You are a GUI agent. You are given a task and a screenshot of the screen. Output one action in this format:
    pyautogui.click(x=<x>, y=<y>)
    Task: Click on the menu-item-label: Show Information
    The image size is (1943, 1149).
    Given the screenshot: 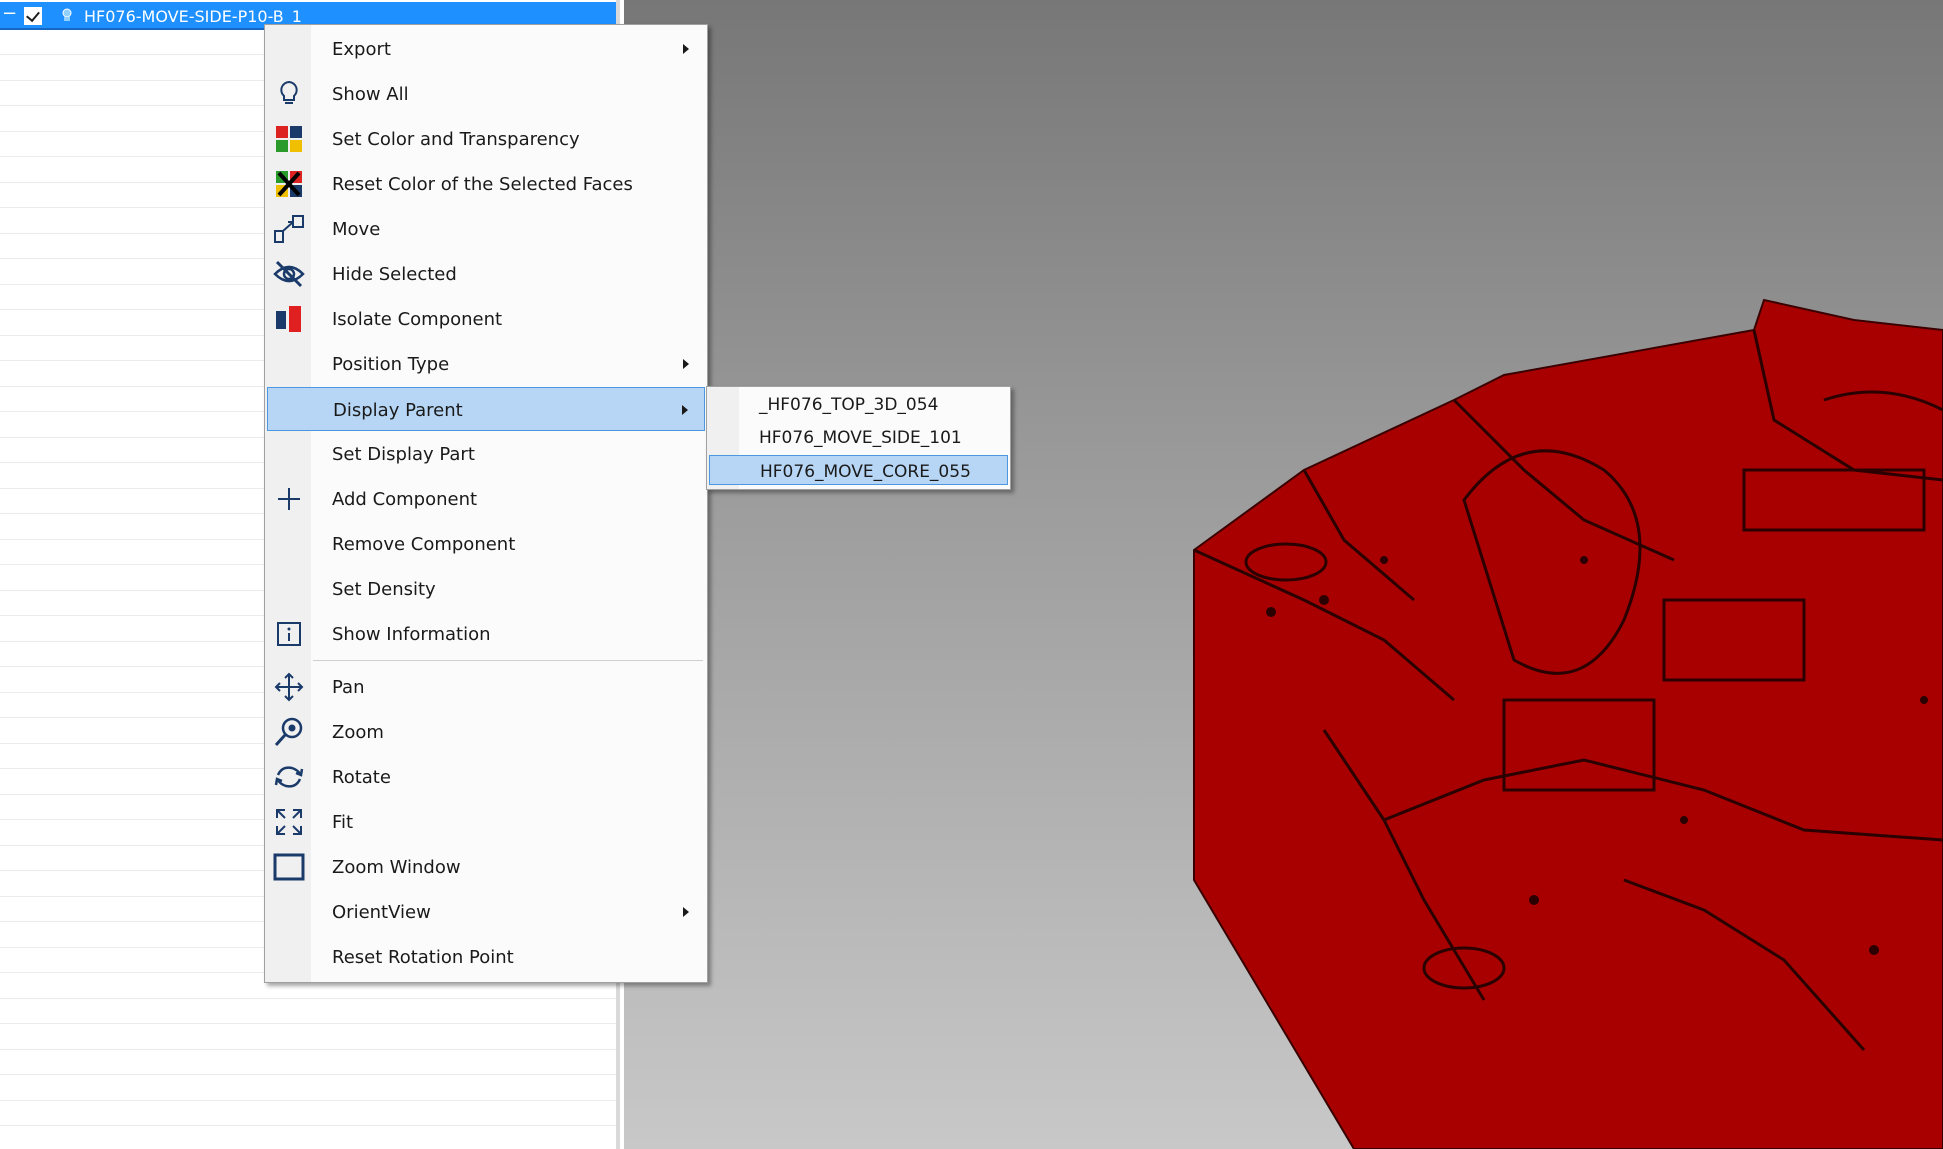 What is the action you would take?
    pyautogui.click(x=411, y=634)
    